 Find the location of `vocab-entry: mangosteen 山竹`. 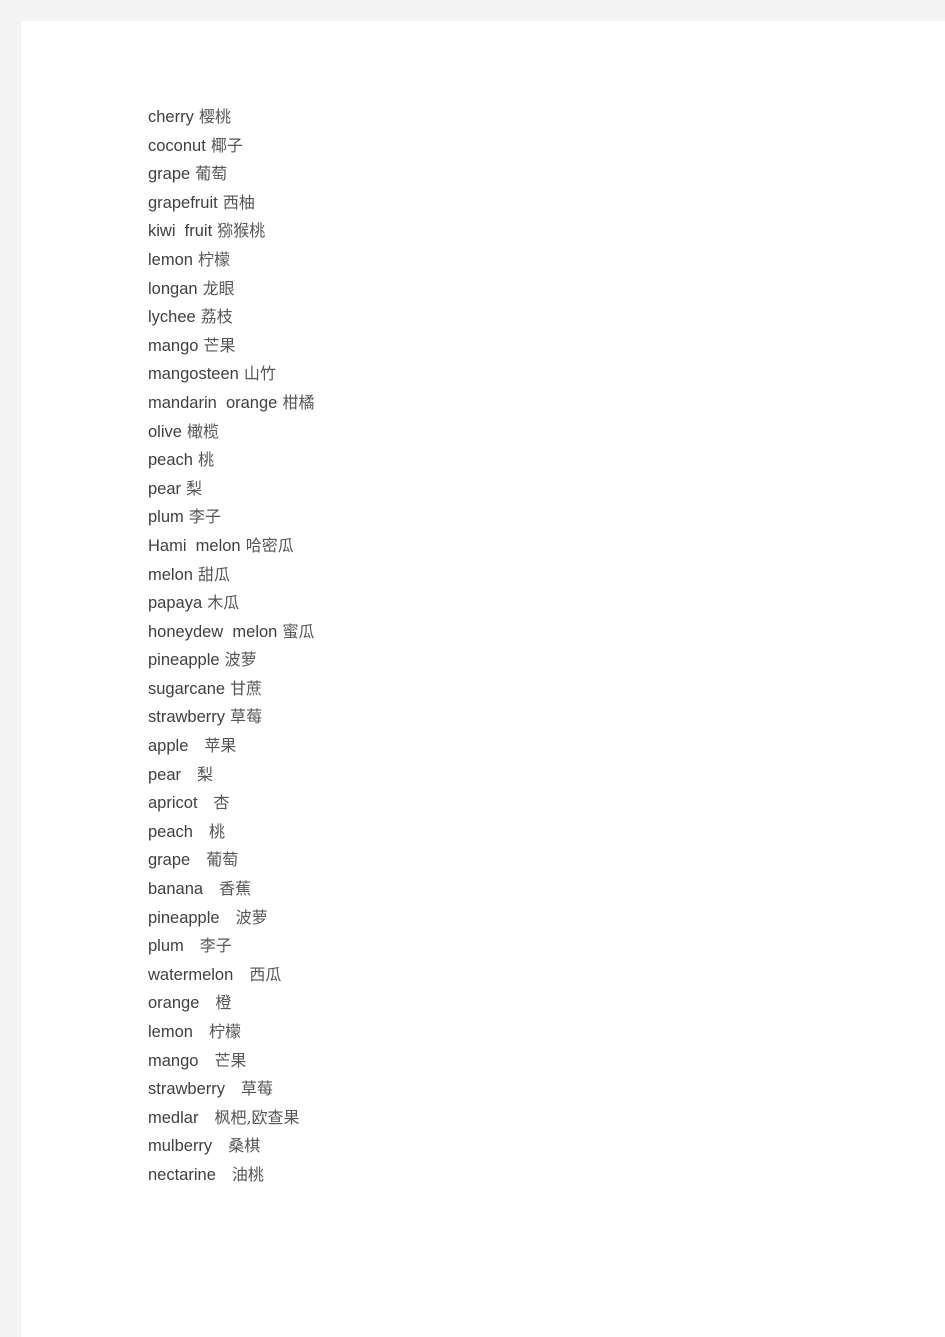

vocab-entry: mangosteen 山竹 is located at coordinates (231, 374).